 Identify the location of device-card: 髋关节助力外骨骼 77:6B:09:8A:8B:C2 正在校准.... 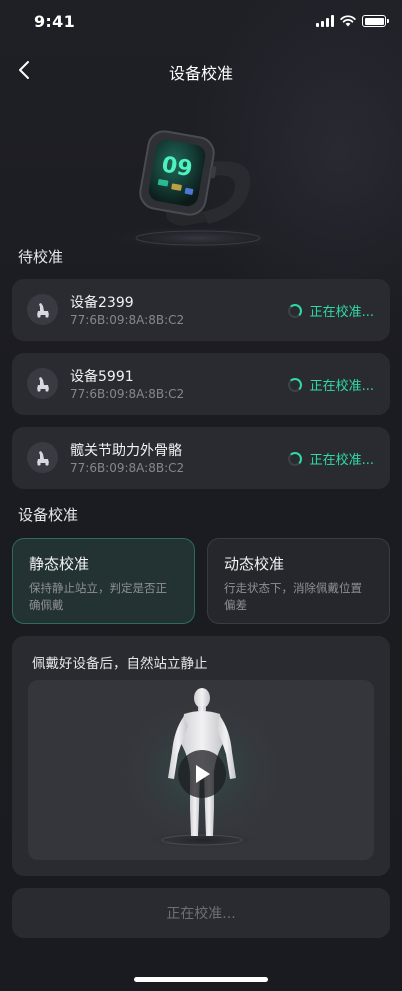
(201, 458).